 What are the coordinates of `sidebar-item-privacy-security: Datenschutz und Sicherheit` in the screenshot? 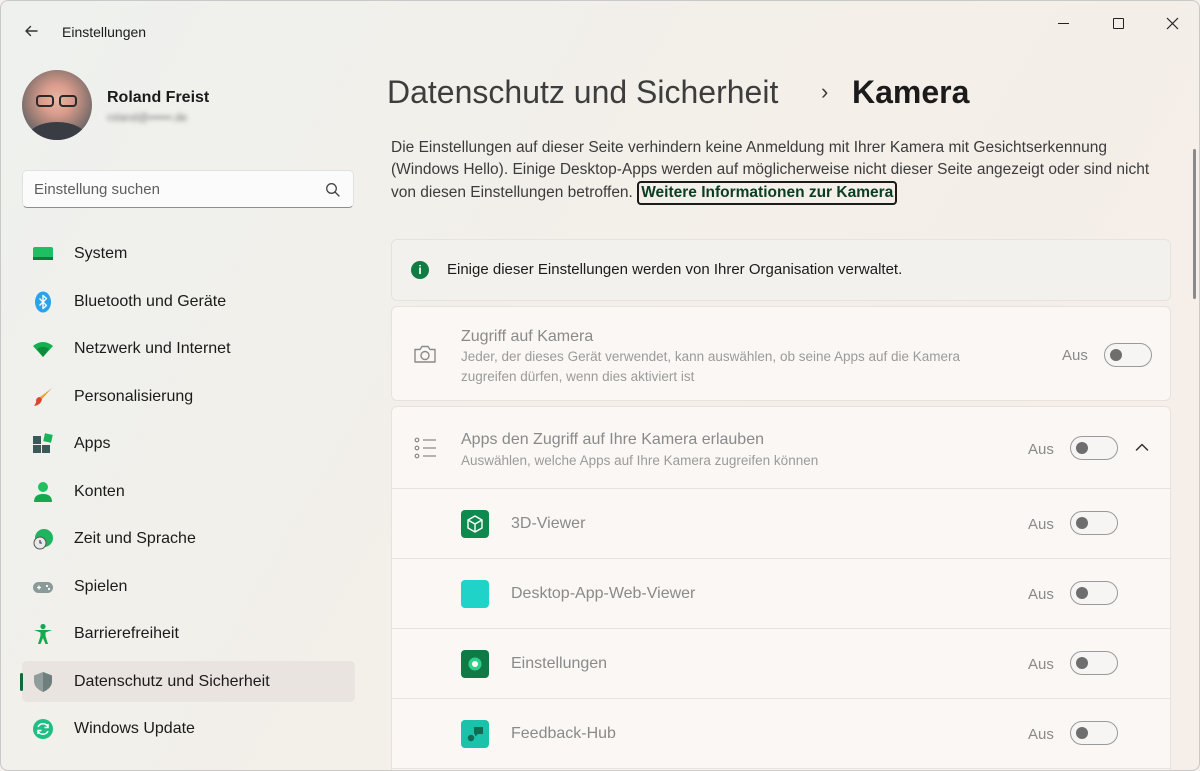 It's located at (187, 681).